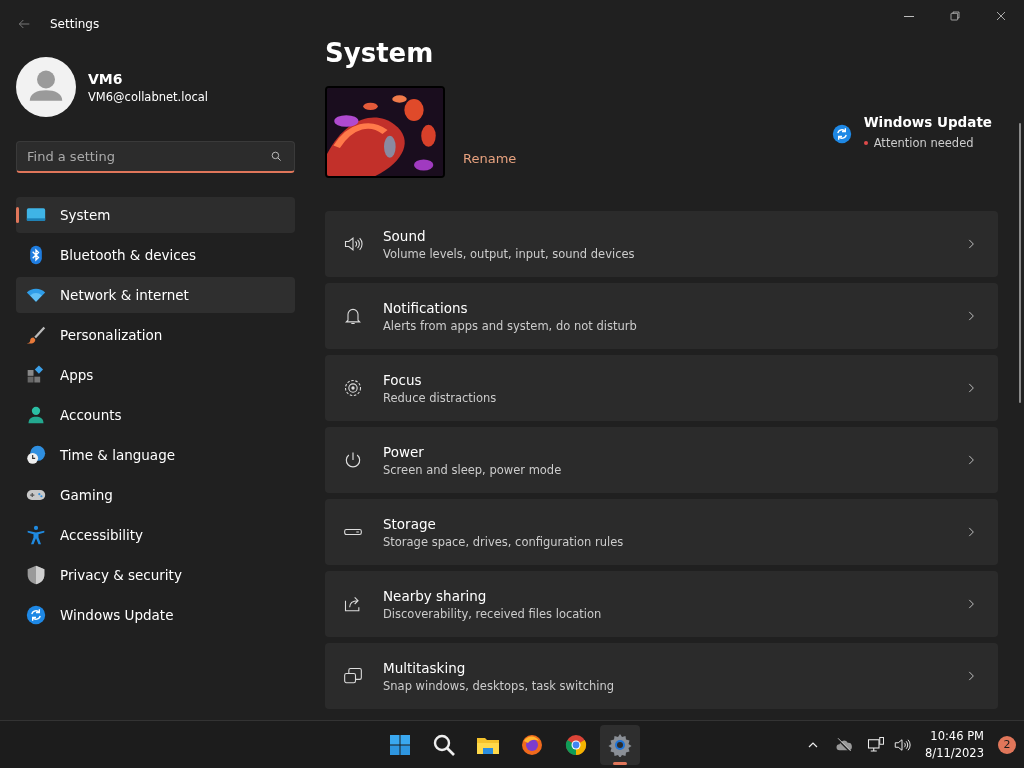 The width and height of the screenshot is (1024, 768). I want to click on globe-clock-icon, so click(36, 455).